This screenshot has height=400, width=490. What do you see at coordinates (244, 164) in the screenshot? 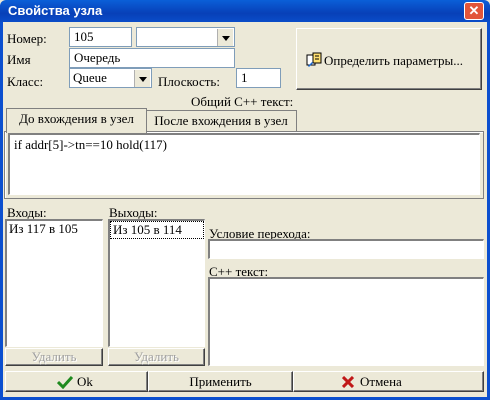
I see `common-cpp-editor: if addr[5]->tn==10 hold(117)` at bounding box center [244, 164].